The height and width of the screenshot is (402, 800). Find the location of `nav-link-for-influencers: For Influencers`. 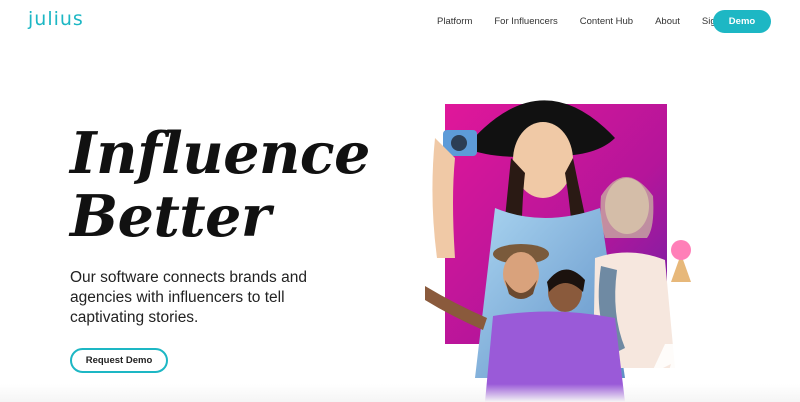

nav-link-for-influencers: For Influencers is located at coordinates (525, 21).